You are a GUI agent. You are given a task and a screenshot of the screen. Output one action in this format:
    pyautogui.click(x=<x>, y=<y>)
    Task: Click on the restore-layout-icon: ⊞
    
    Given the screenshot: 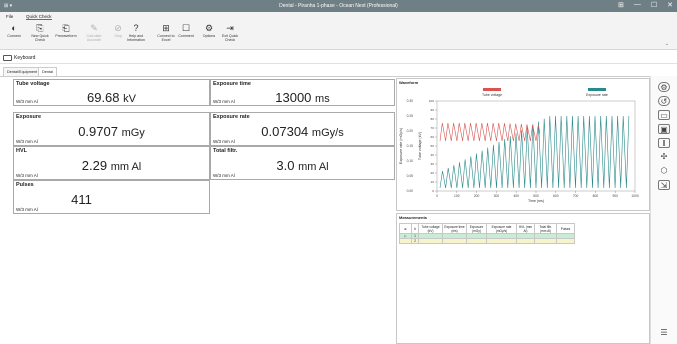 What is the action you would take?
    pyautogui.click(x=621, y=5)
    